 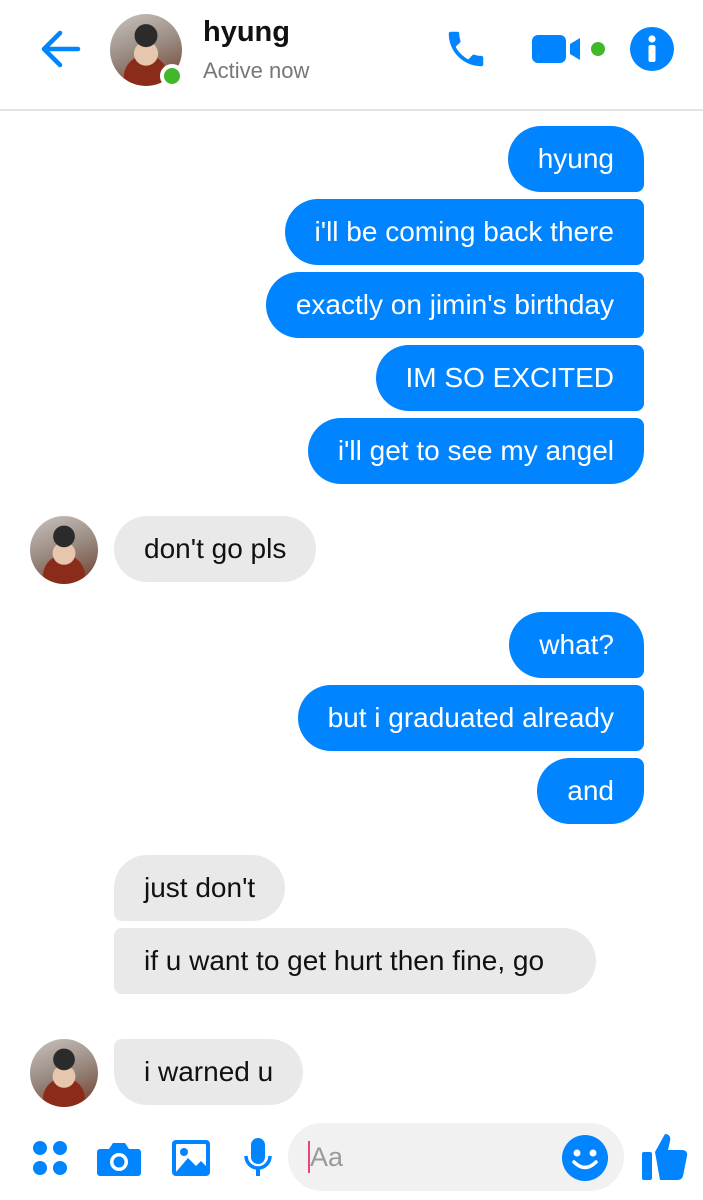 I want to click on microphone-icon, so click(x=258, y=1158).